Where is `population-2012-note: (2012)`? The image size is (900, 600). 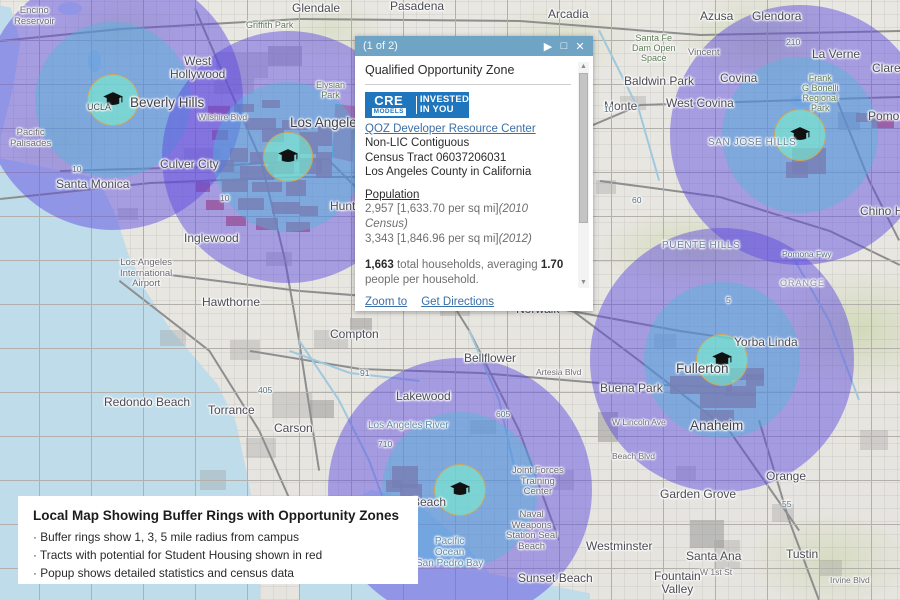
population-2012-note: (2012) is located at coordinates (515, 239).